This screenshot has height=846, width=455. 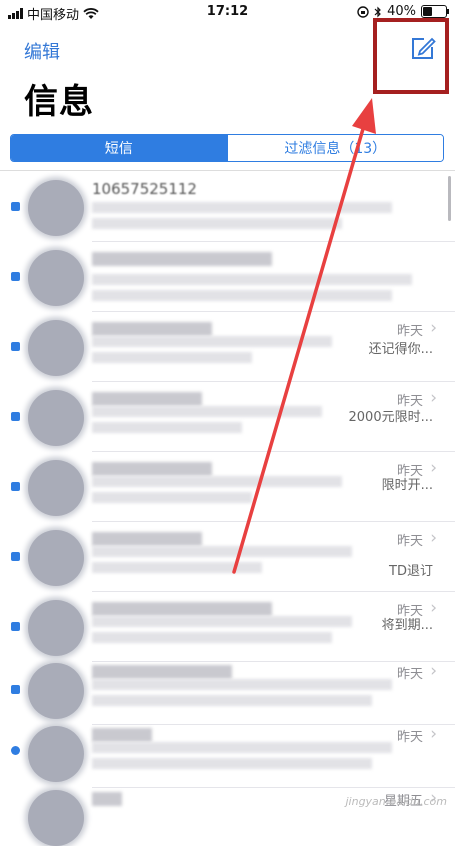 I want to click on battery-percent: 40%, so click(x=401, y=11).